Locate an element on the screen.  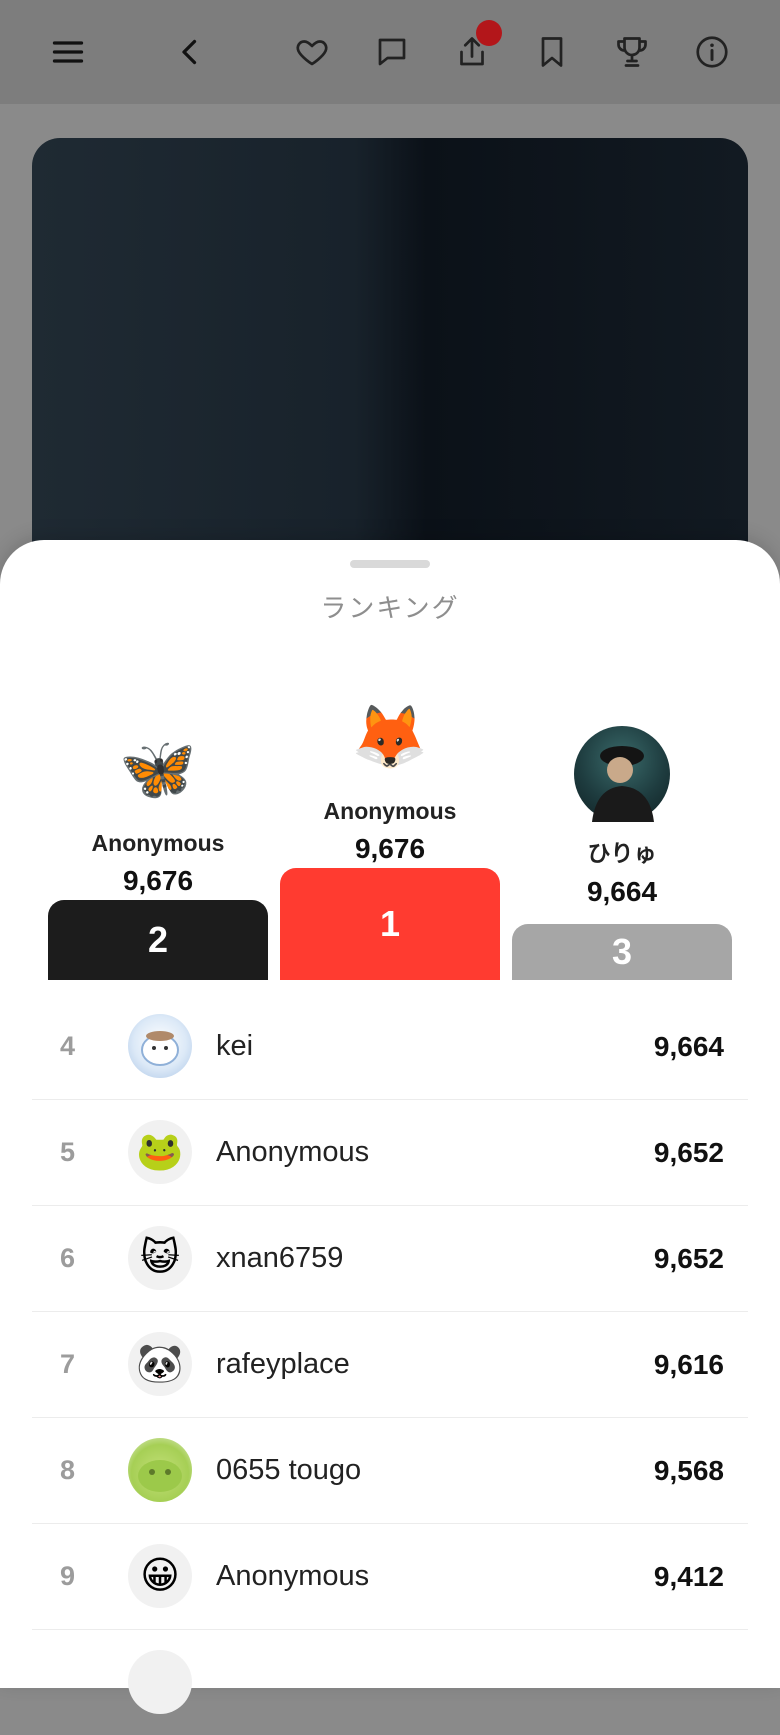
podium-block-second: 2 is located at coordinates (158, 940).